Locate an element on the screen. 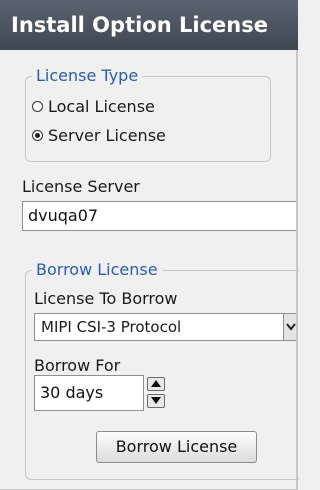  borrow-for-label: Borrow For is located at coordinates (77, 365).